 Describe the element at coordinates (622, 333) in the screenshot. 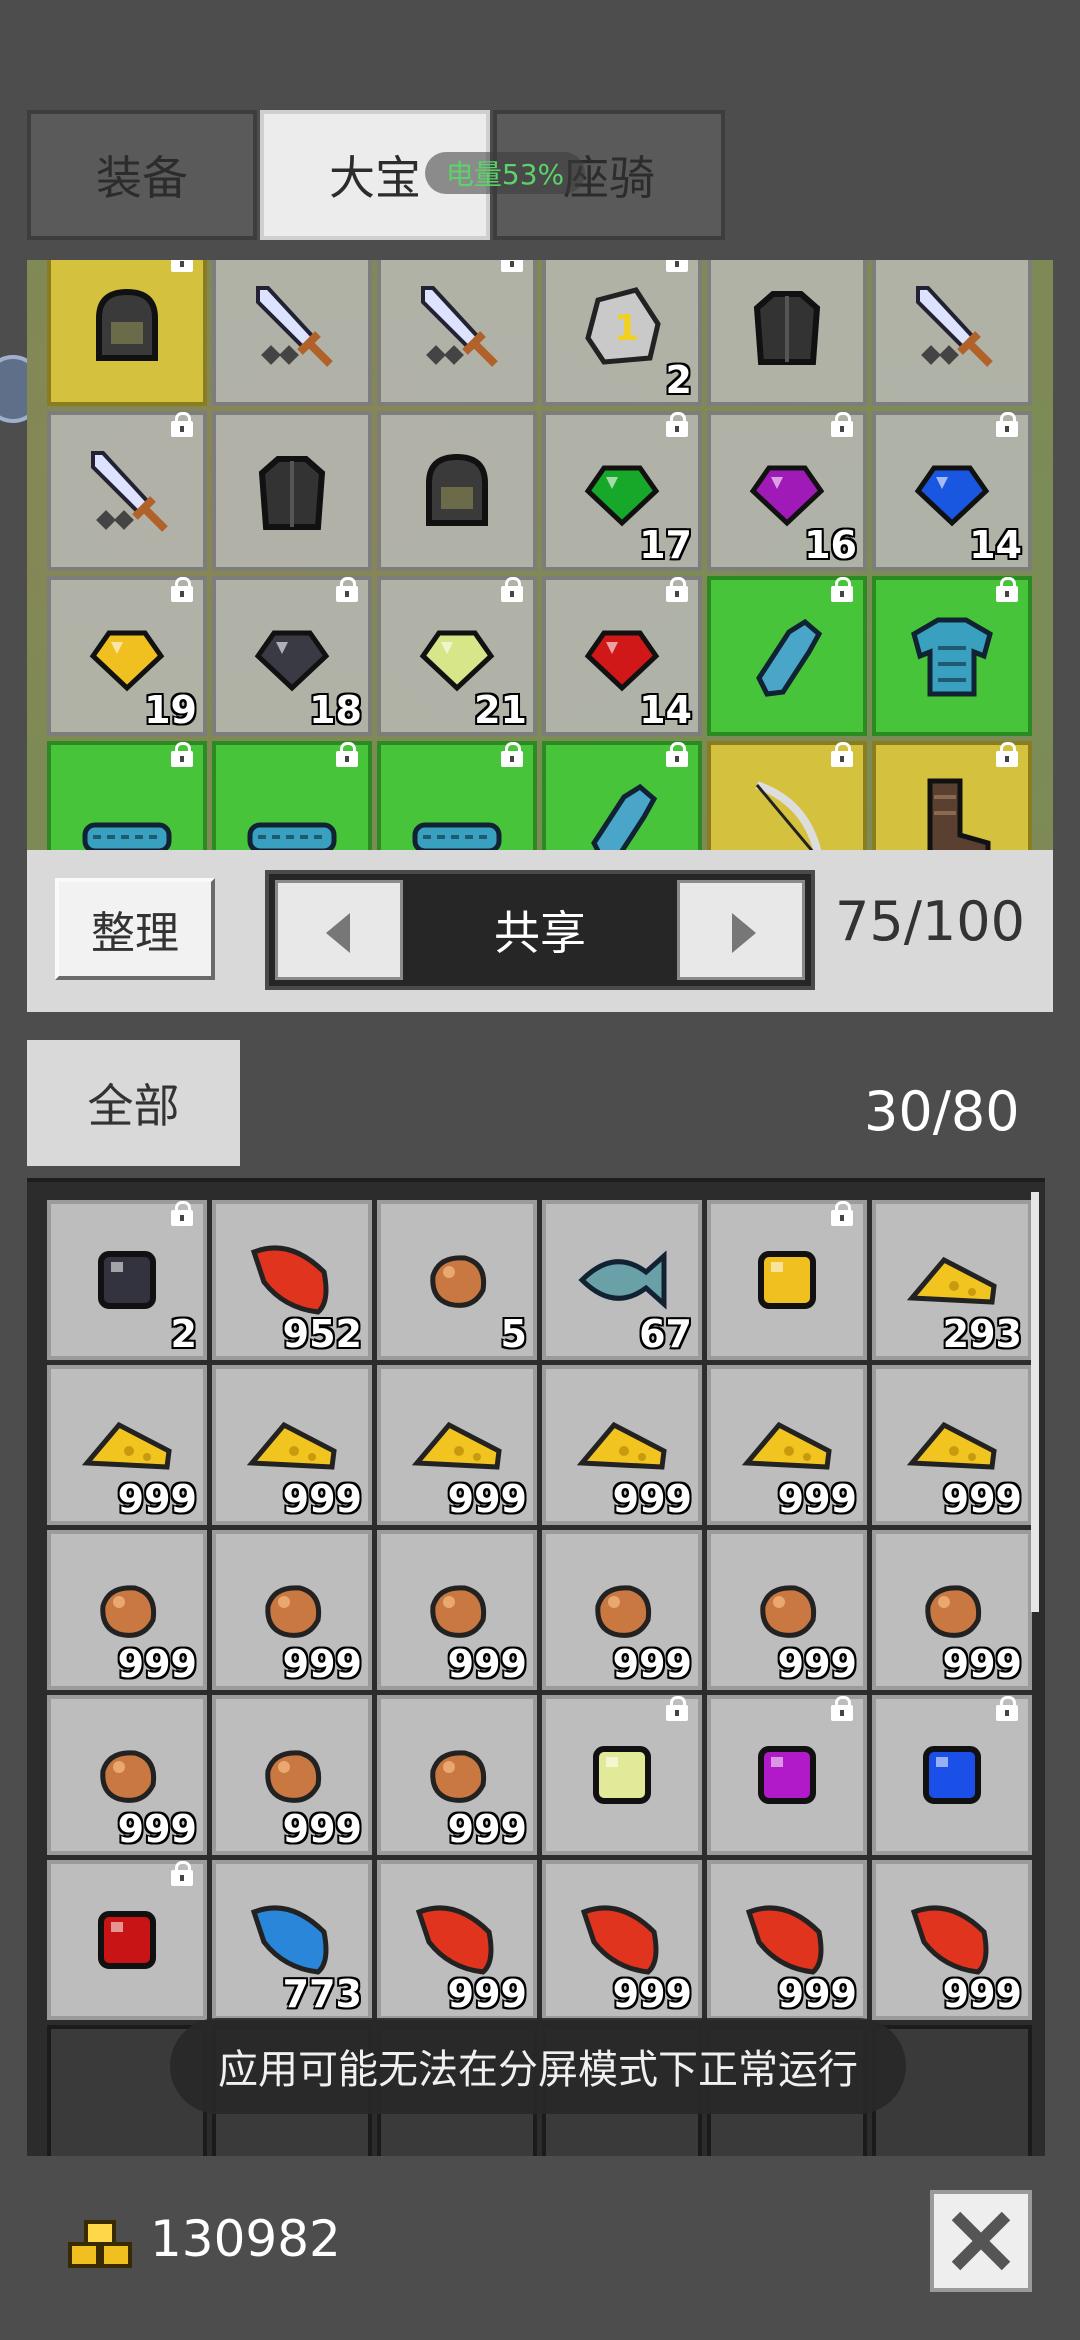

I see `item-slot: 12` at that location.